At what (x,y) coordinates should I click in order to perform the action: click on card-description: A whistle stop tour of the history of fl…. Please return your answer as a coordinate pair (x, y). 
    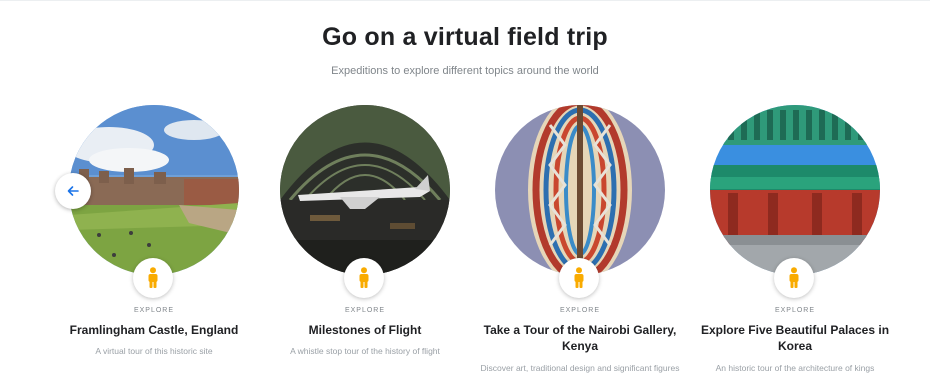
    Looking at the image, I should click on (365, 351).